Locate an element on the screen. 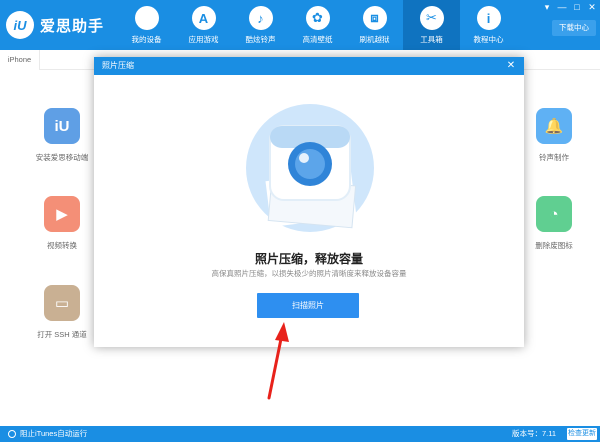 Image resolution: width=600 pixels, height=442 pixels. dialog-title: 照片压缩，释放容量 is located at coordinates (308, 259).